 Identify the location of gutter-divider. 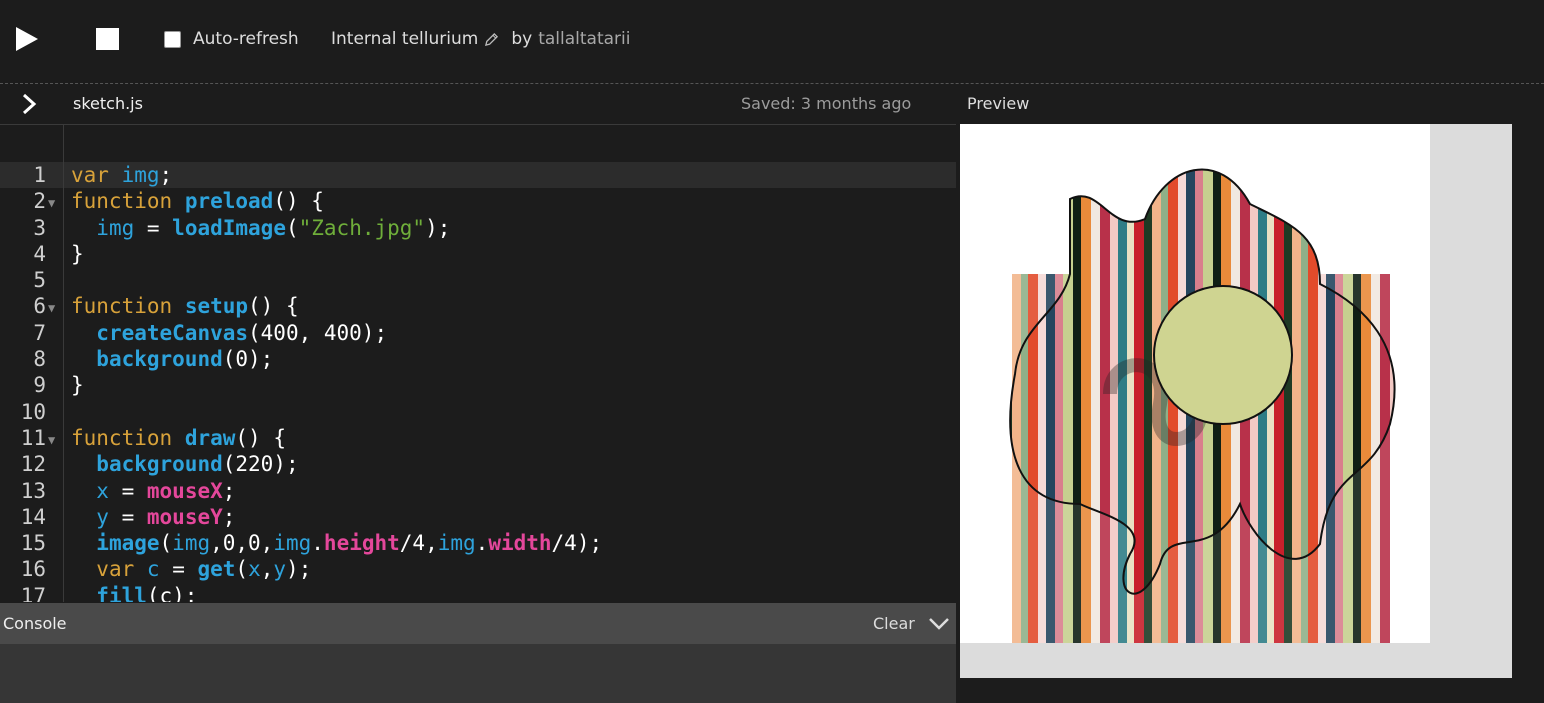
(63, 363).